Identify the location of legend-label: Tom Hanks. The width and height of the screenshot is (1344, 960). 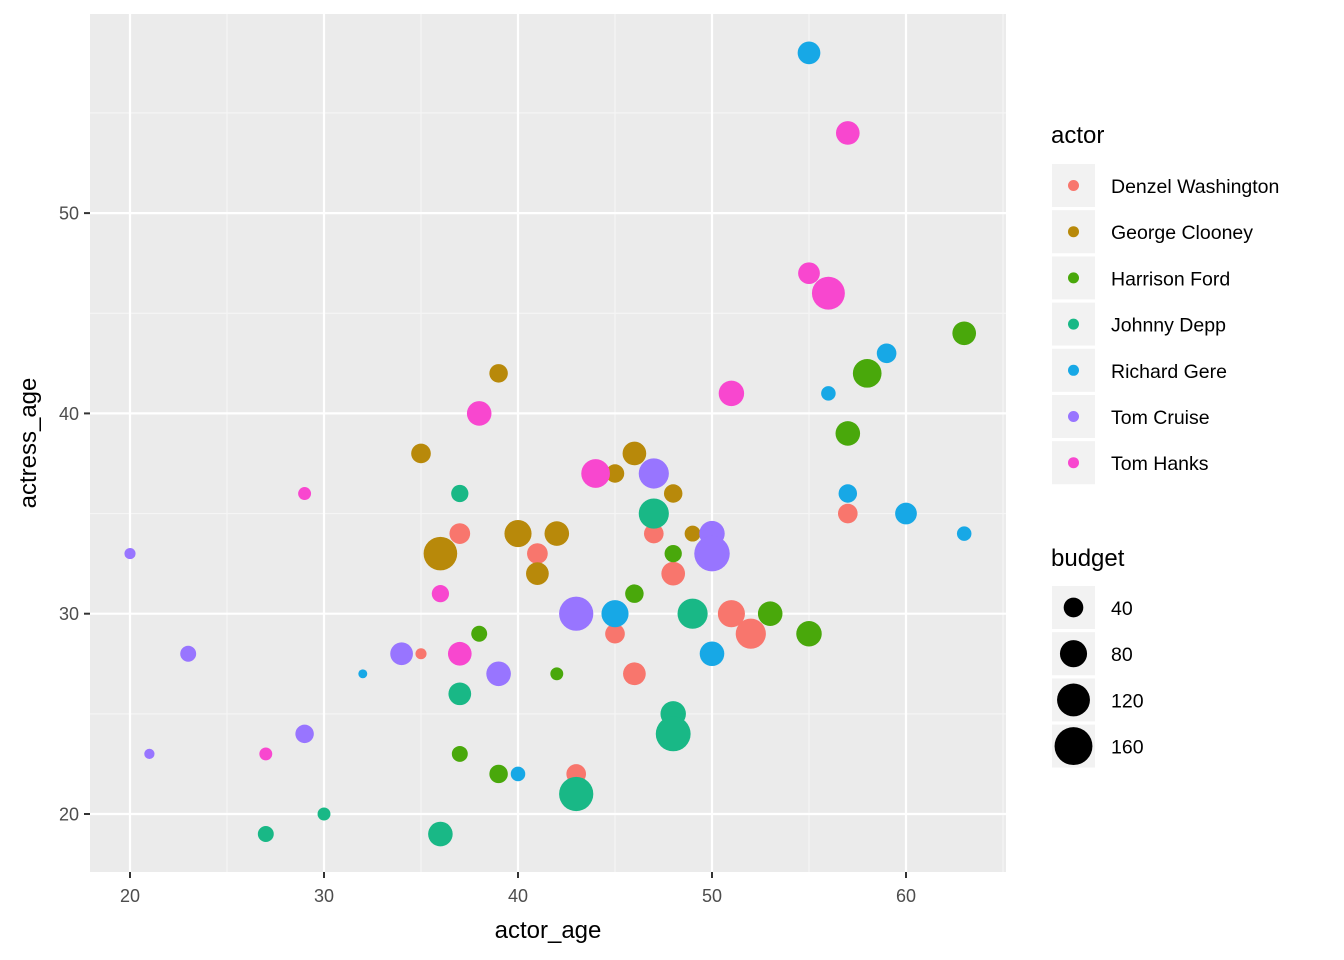
(1160, 464).